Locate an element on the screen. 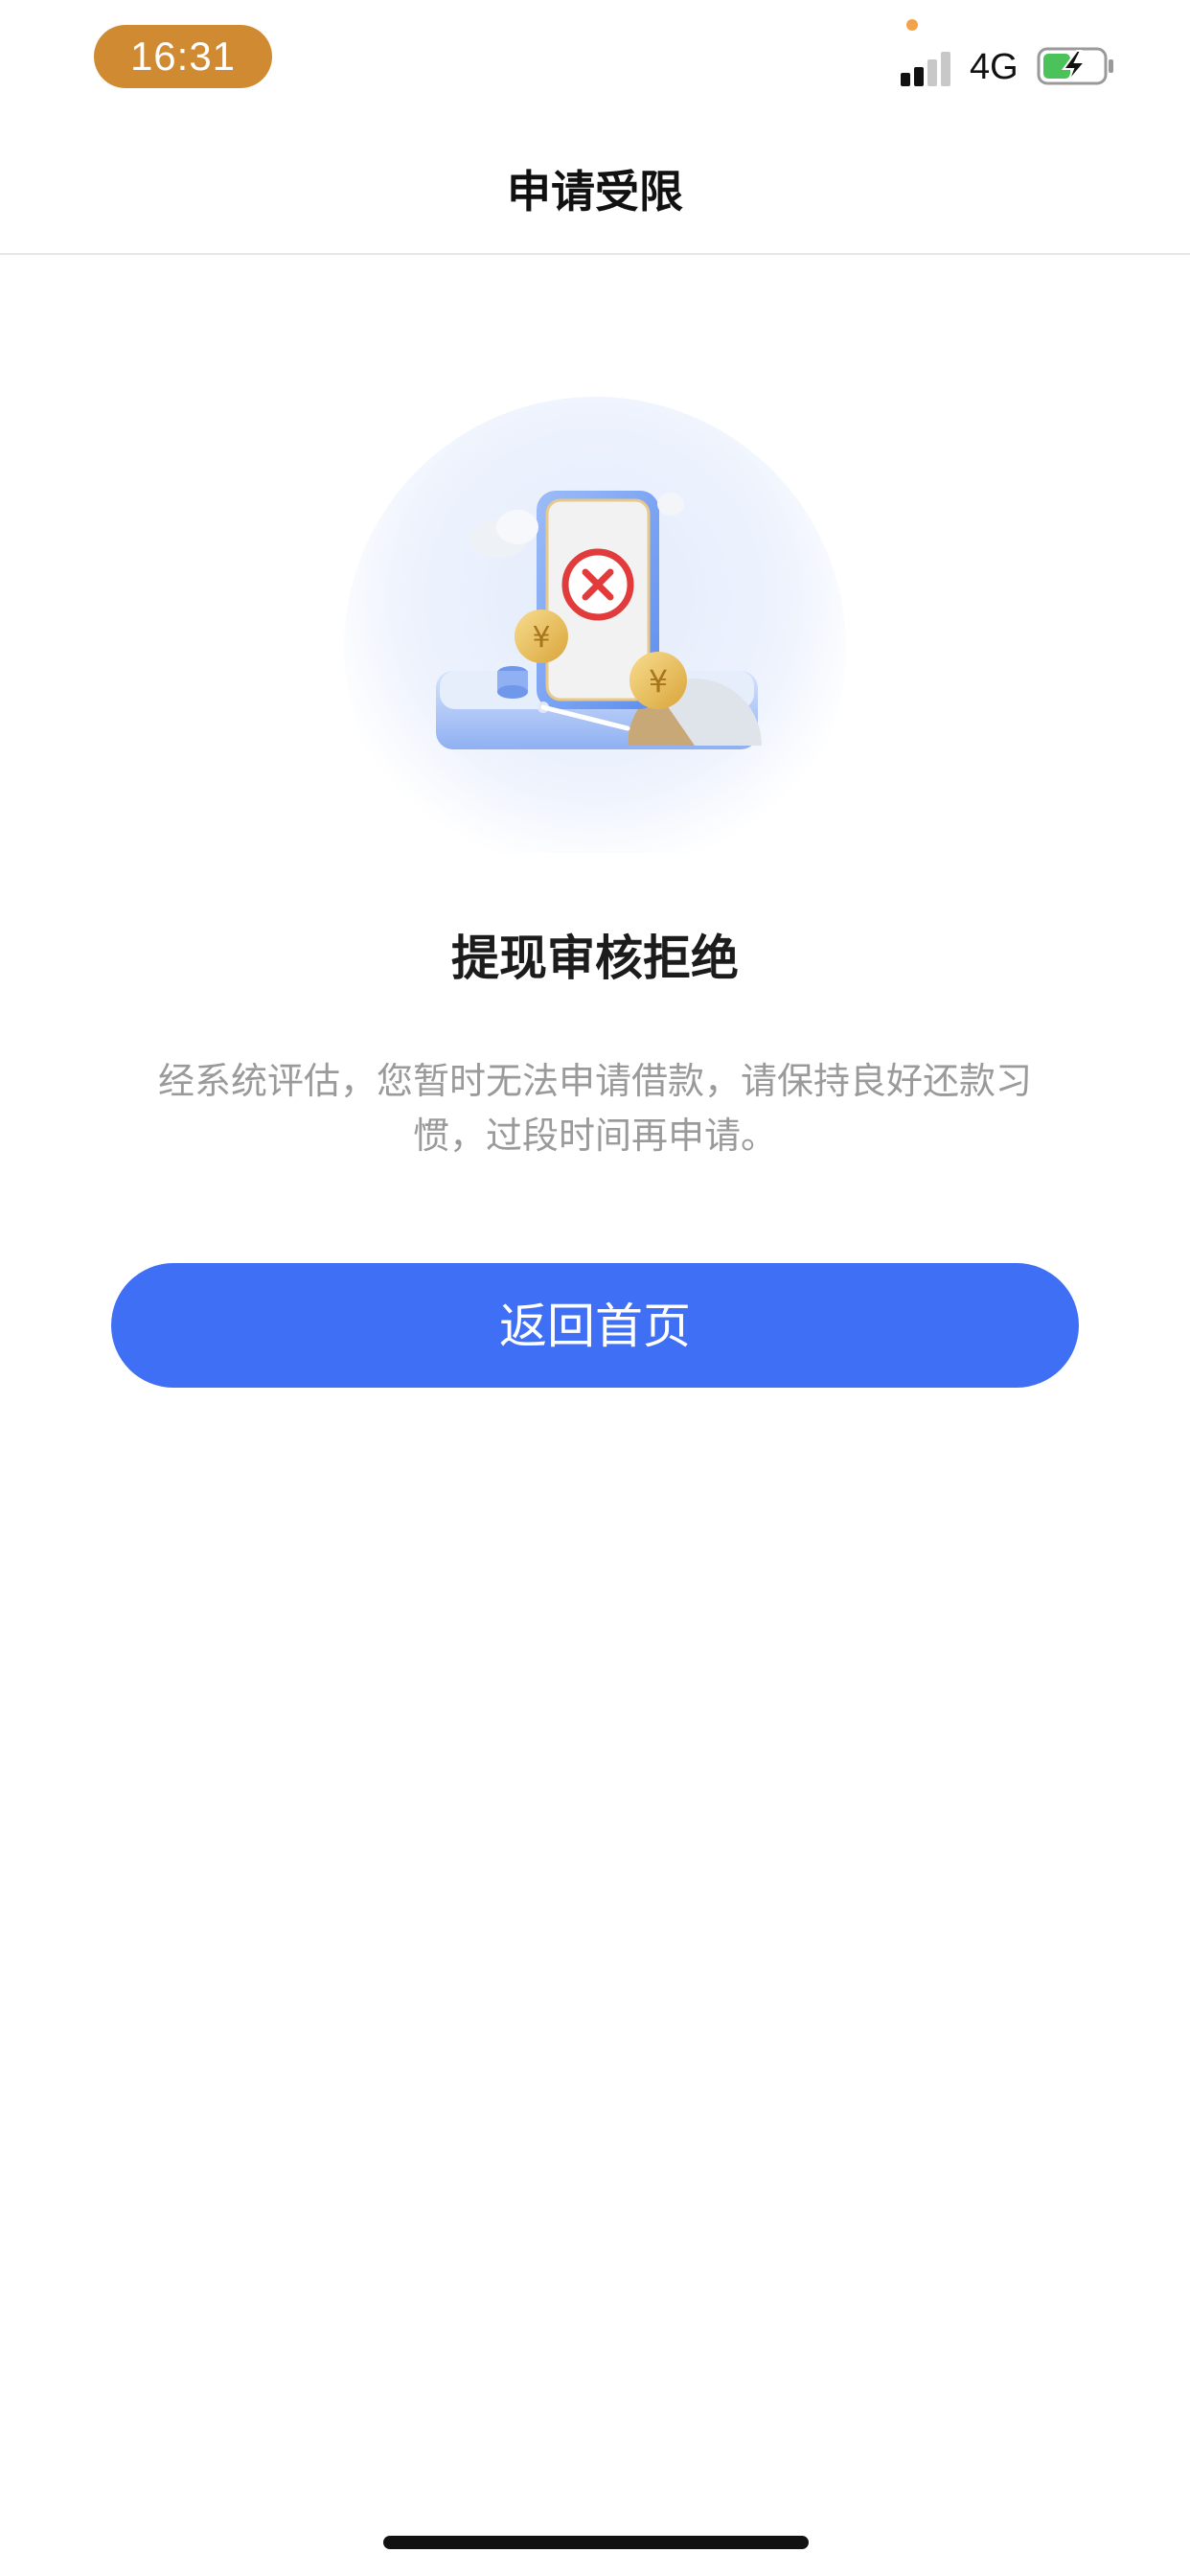 The height and width of the screenshot is (2576, 1190). status-bar: 16:31 4G is located at coordinates (595, 63).